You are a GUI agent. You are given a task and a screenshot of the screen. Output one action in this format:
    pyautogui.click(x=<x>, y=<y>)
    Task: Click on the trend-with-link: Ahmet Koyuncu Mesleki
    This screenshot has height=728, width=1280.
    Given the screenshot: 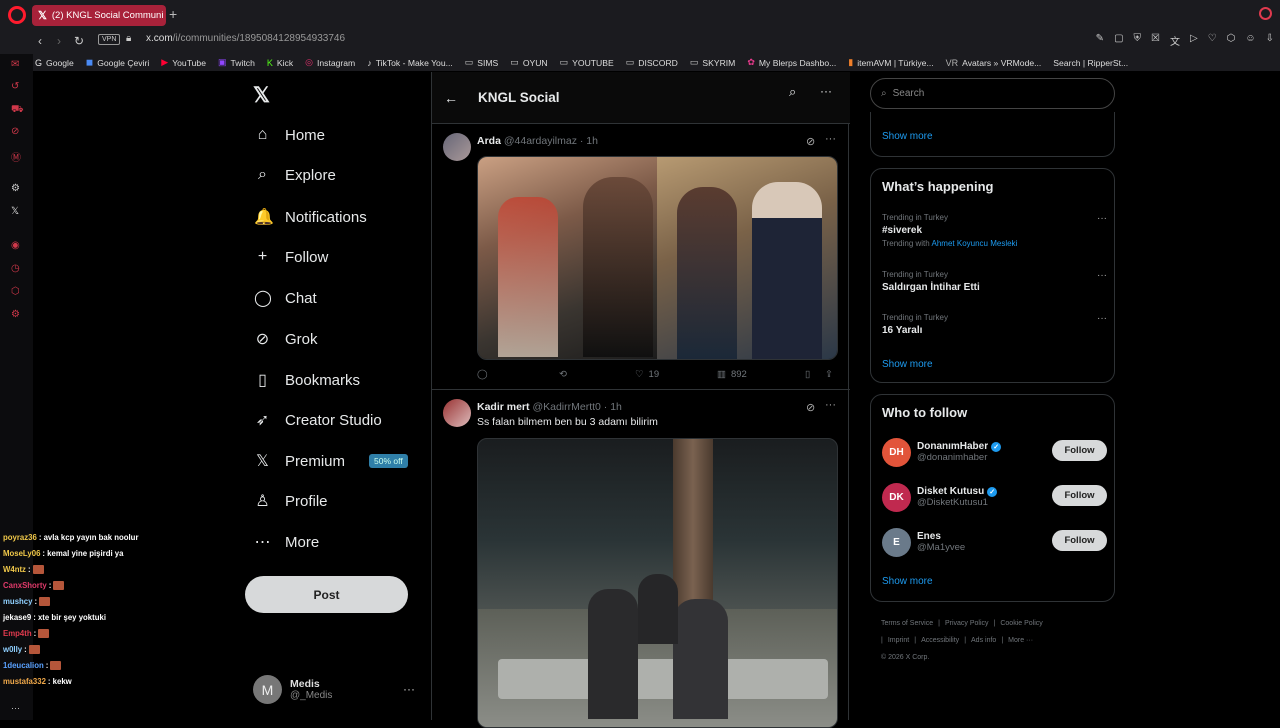 What is the action you would take?
    pyautogui.click(x=975, y=243)
    